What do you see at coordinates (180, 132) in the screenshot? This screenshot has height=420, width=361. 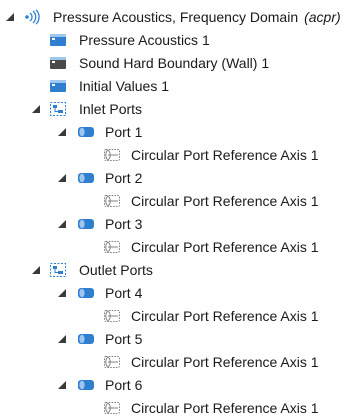 I see `tree-node-port-1: Port 1` at bounding box center [180, 132].